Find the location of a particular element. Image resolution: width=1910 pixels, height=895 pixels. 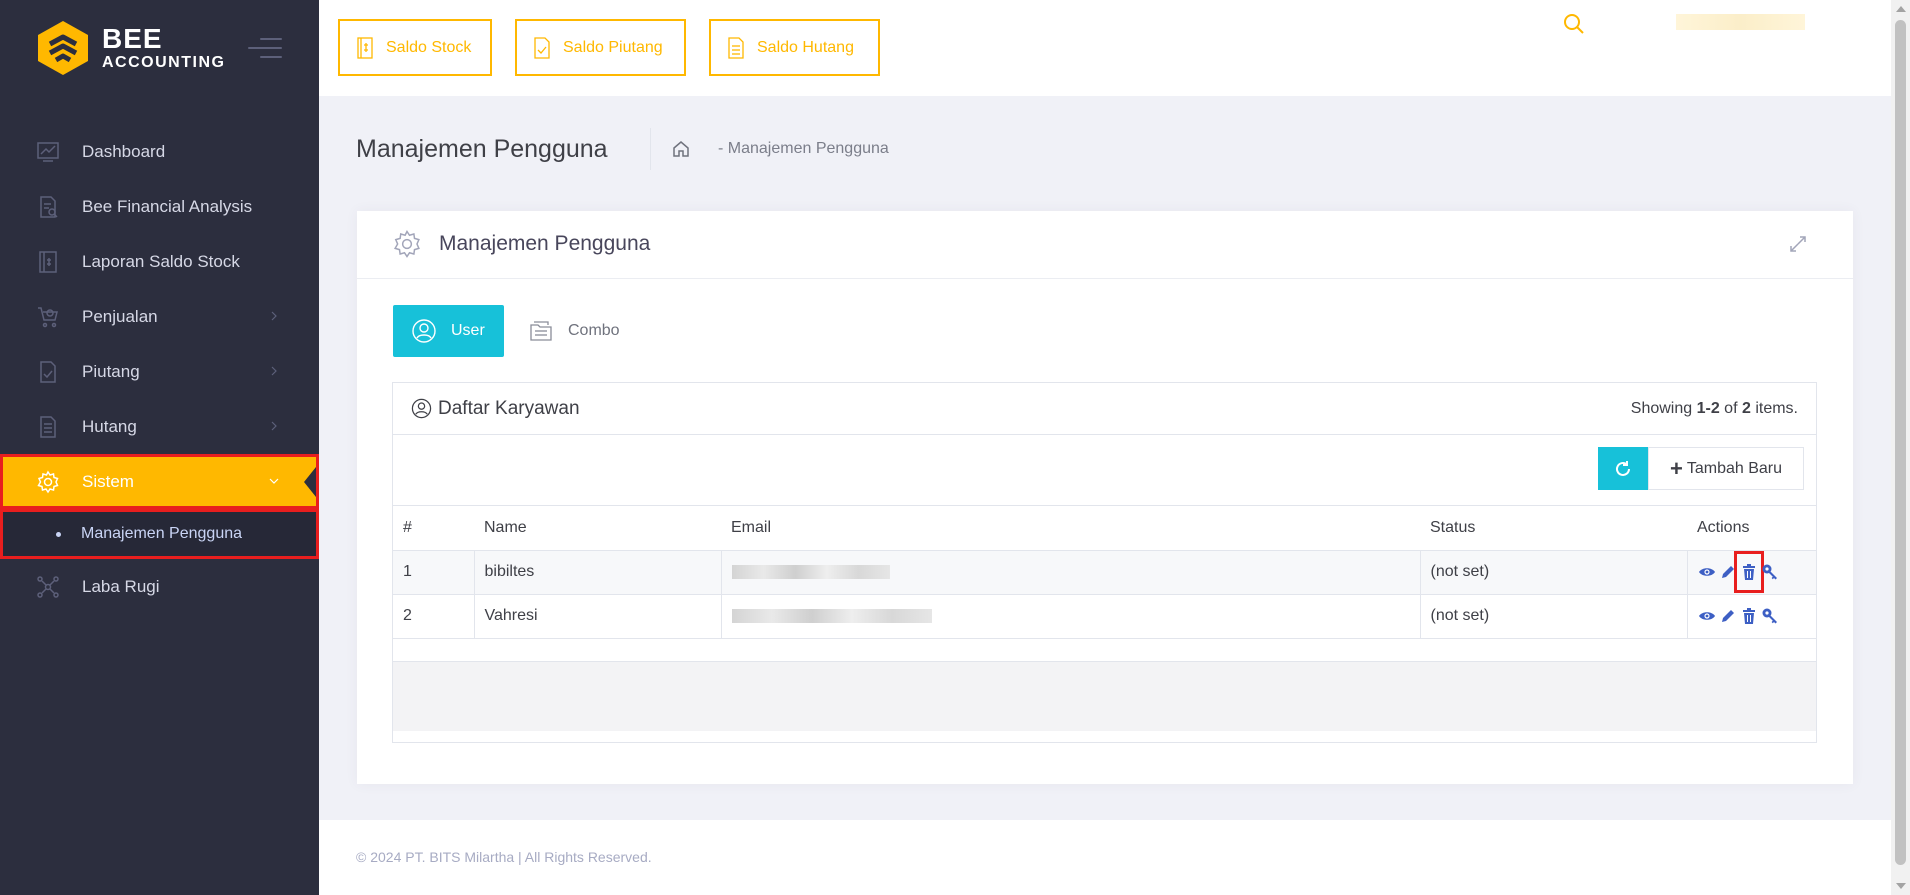

brand-logo: BEE ACCOUNTING is located at coordinates (130, 48).